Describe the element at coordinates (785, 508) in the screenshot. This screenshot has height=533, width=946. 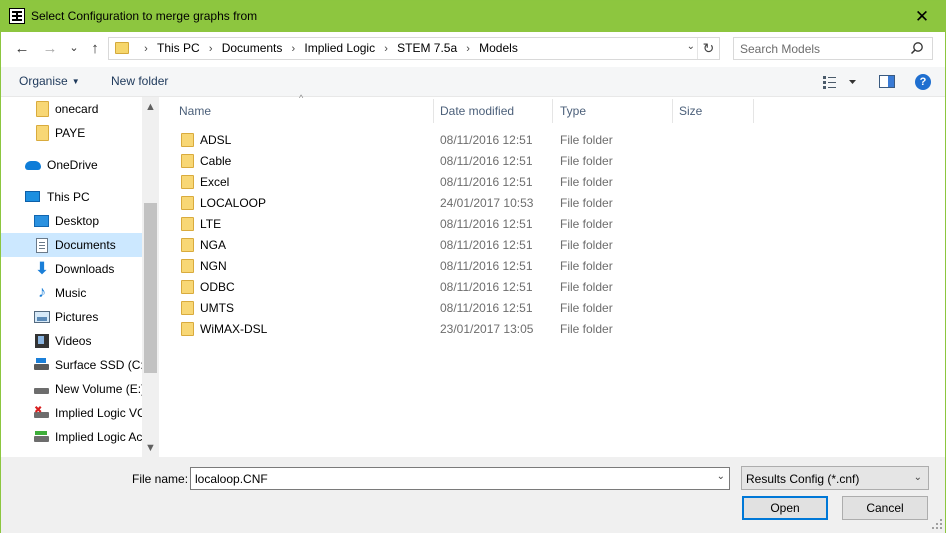
I see `open-button: Open` at that location.